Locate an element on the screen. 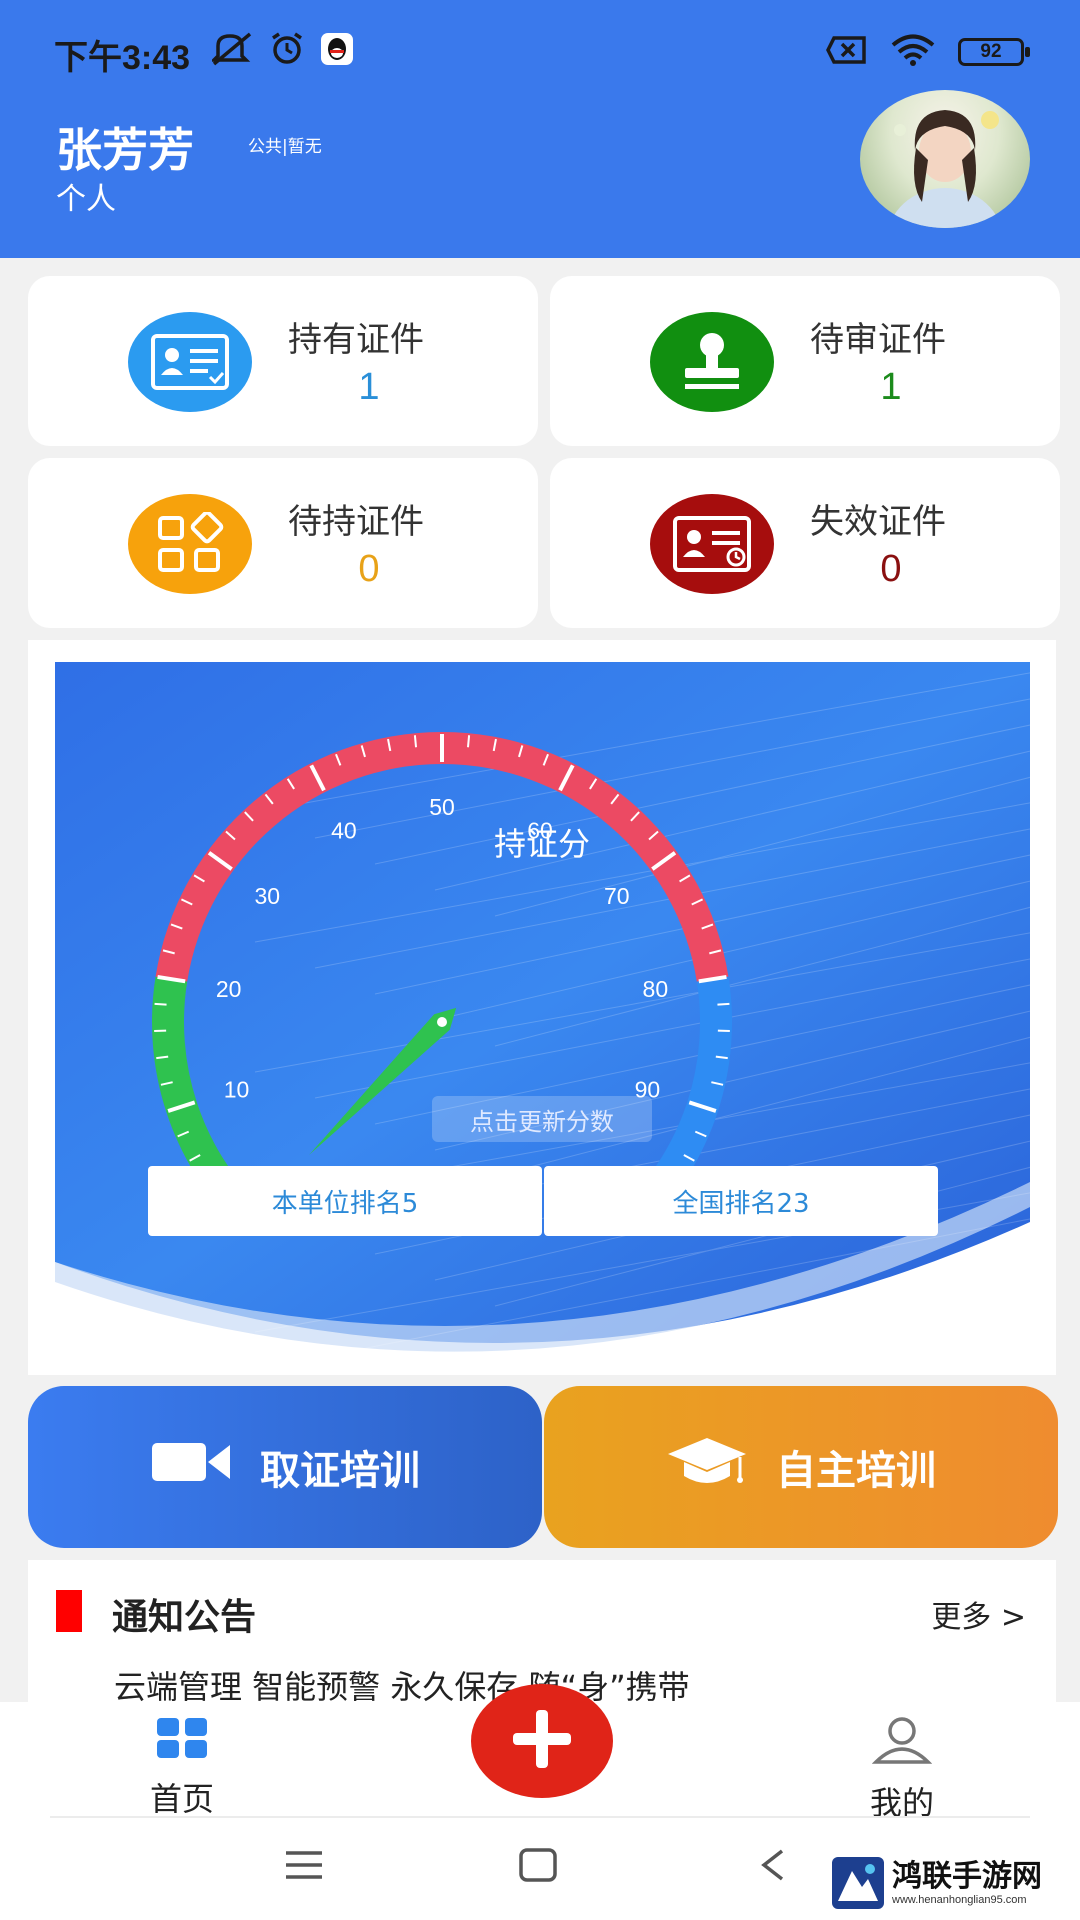 This screenshot has width=1080, height=1920. stamp-icon is located at coordinates (712, 362).